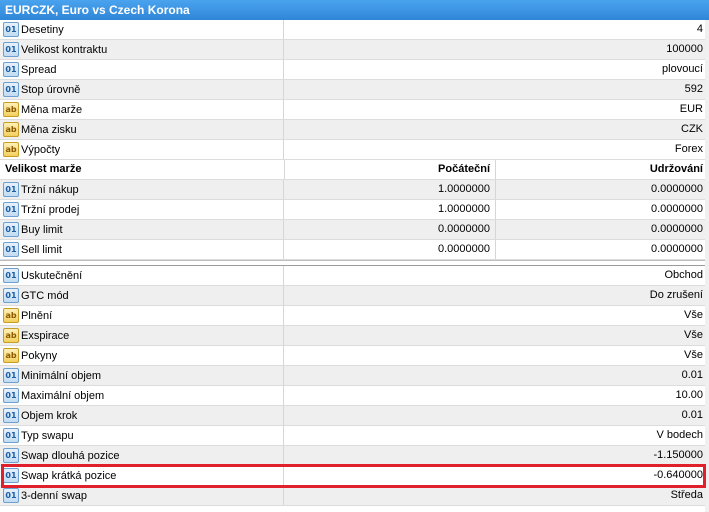 This screenshot has width=709, height=512. I want to click on property-row-swap-short: 01 Swap krátká pozice -0.640000, so click(354, 476).